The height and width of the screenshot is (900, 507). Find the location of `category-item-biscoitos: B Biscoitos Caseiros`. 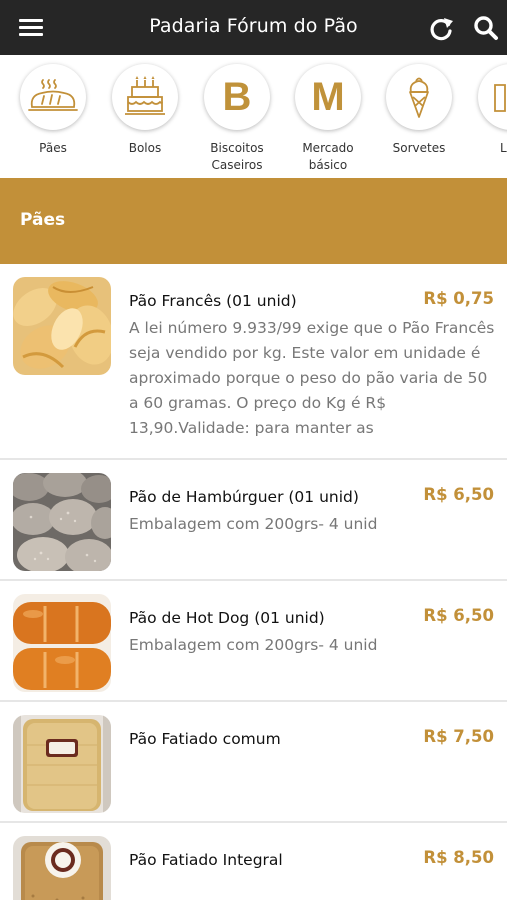

category-item-biscoitos: B Biscoitos Caseiros is located at coordinates (238, 120).